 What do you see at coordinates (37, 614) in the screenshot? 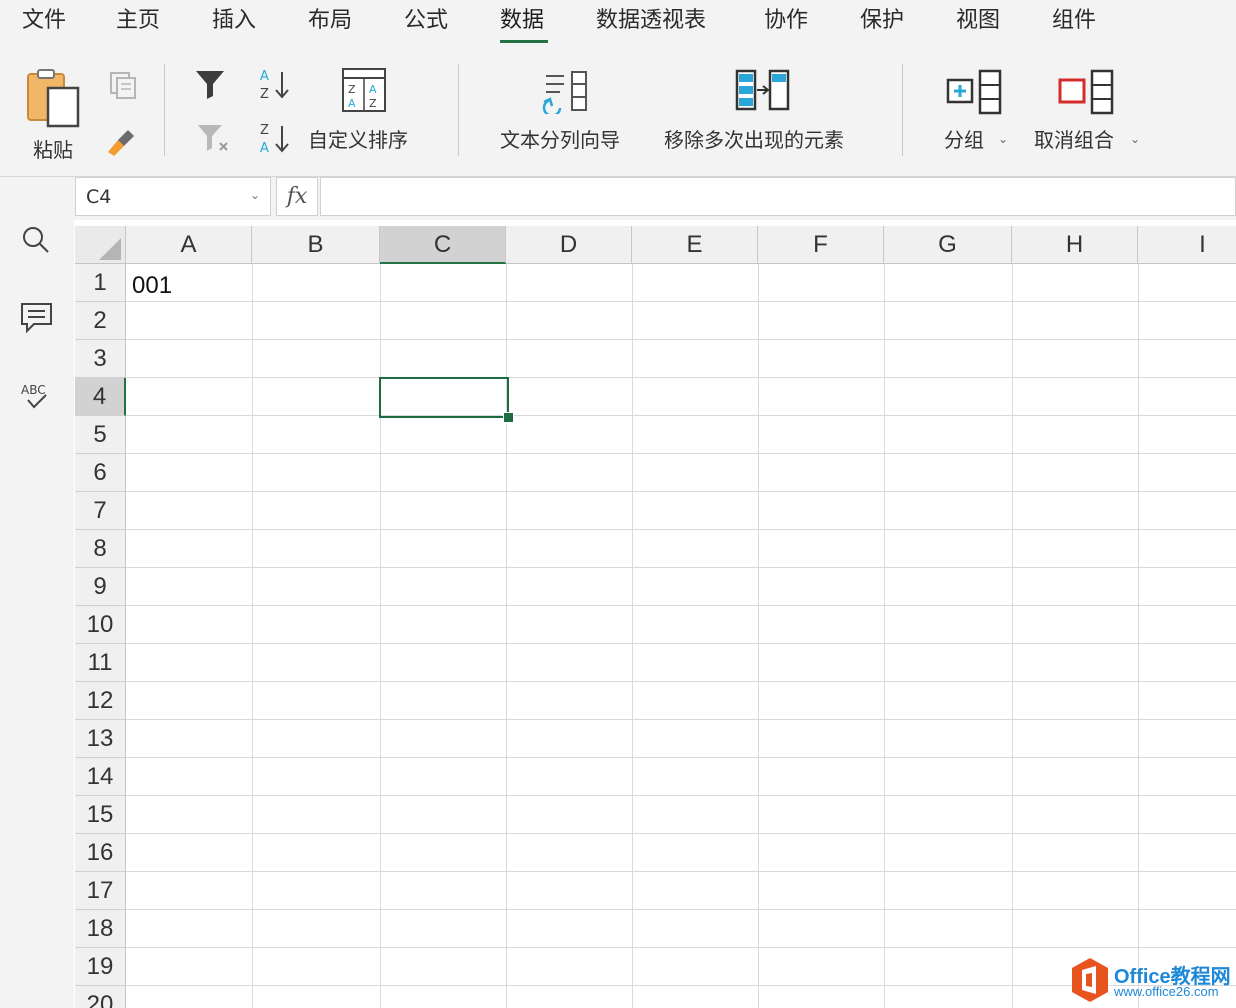
I see `left-sidebar: ABC` at bounding box center [37, 614].